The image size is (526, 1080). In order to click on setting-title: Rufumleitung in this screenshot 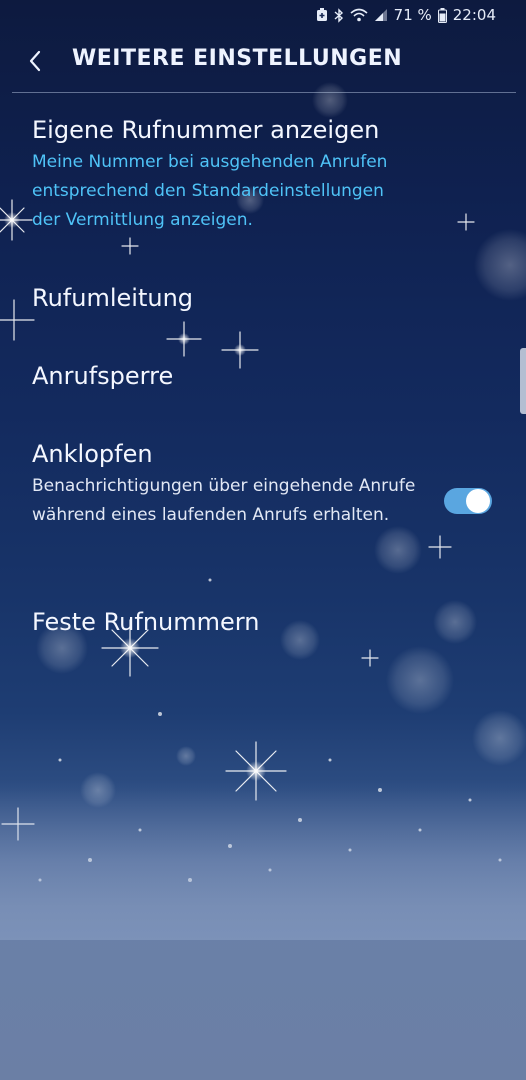, I will do `click(113, 298)`.